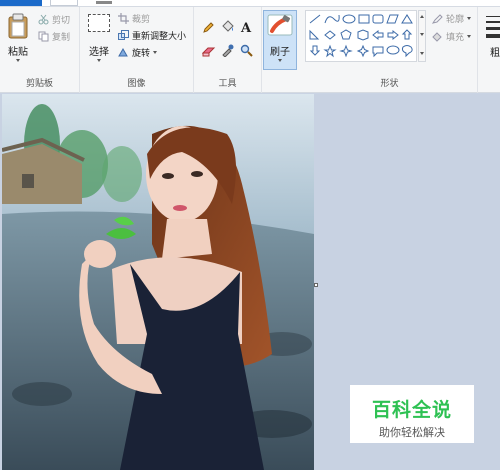  What do you see at coordinates (18, 26) in the screenshot?
I see `paste-icon` at bounding box center [18, 26].